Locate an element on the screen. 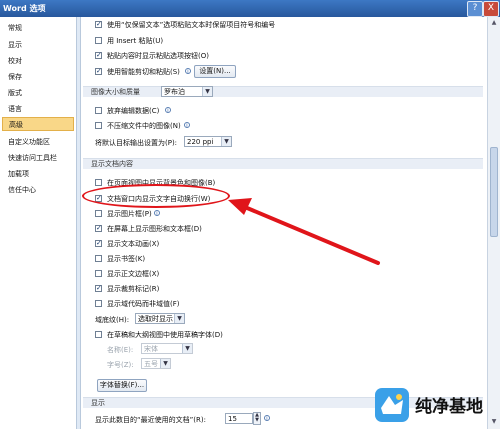 The height and width of the screenshot is (429, 500). bookmarks-checkbox is located at coordinates (98, 258).